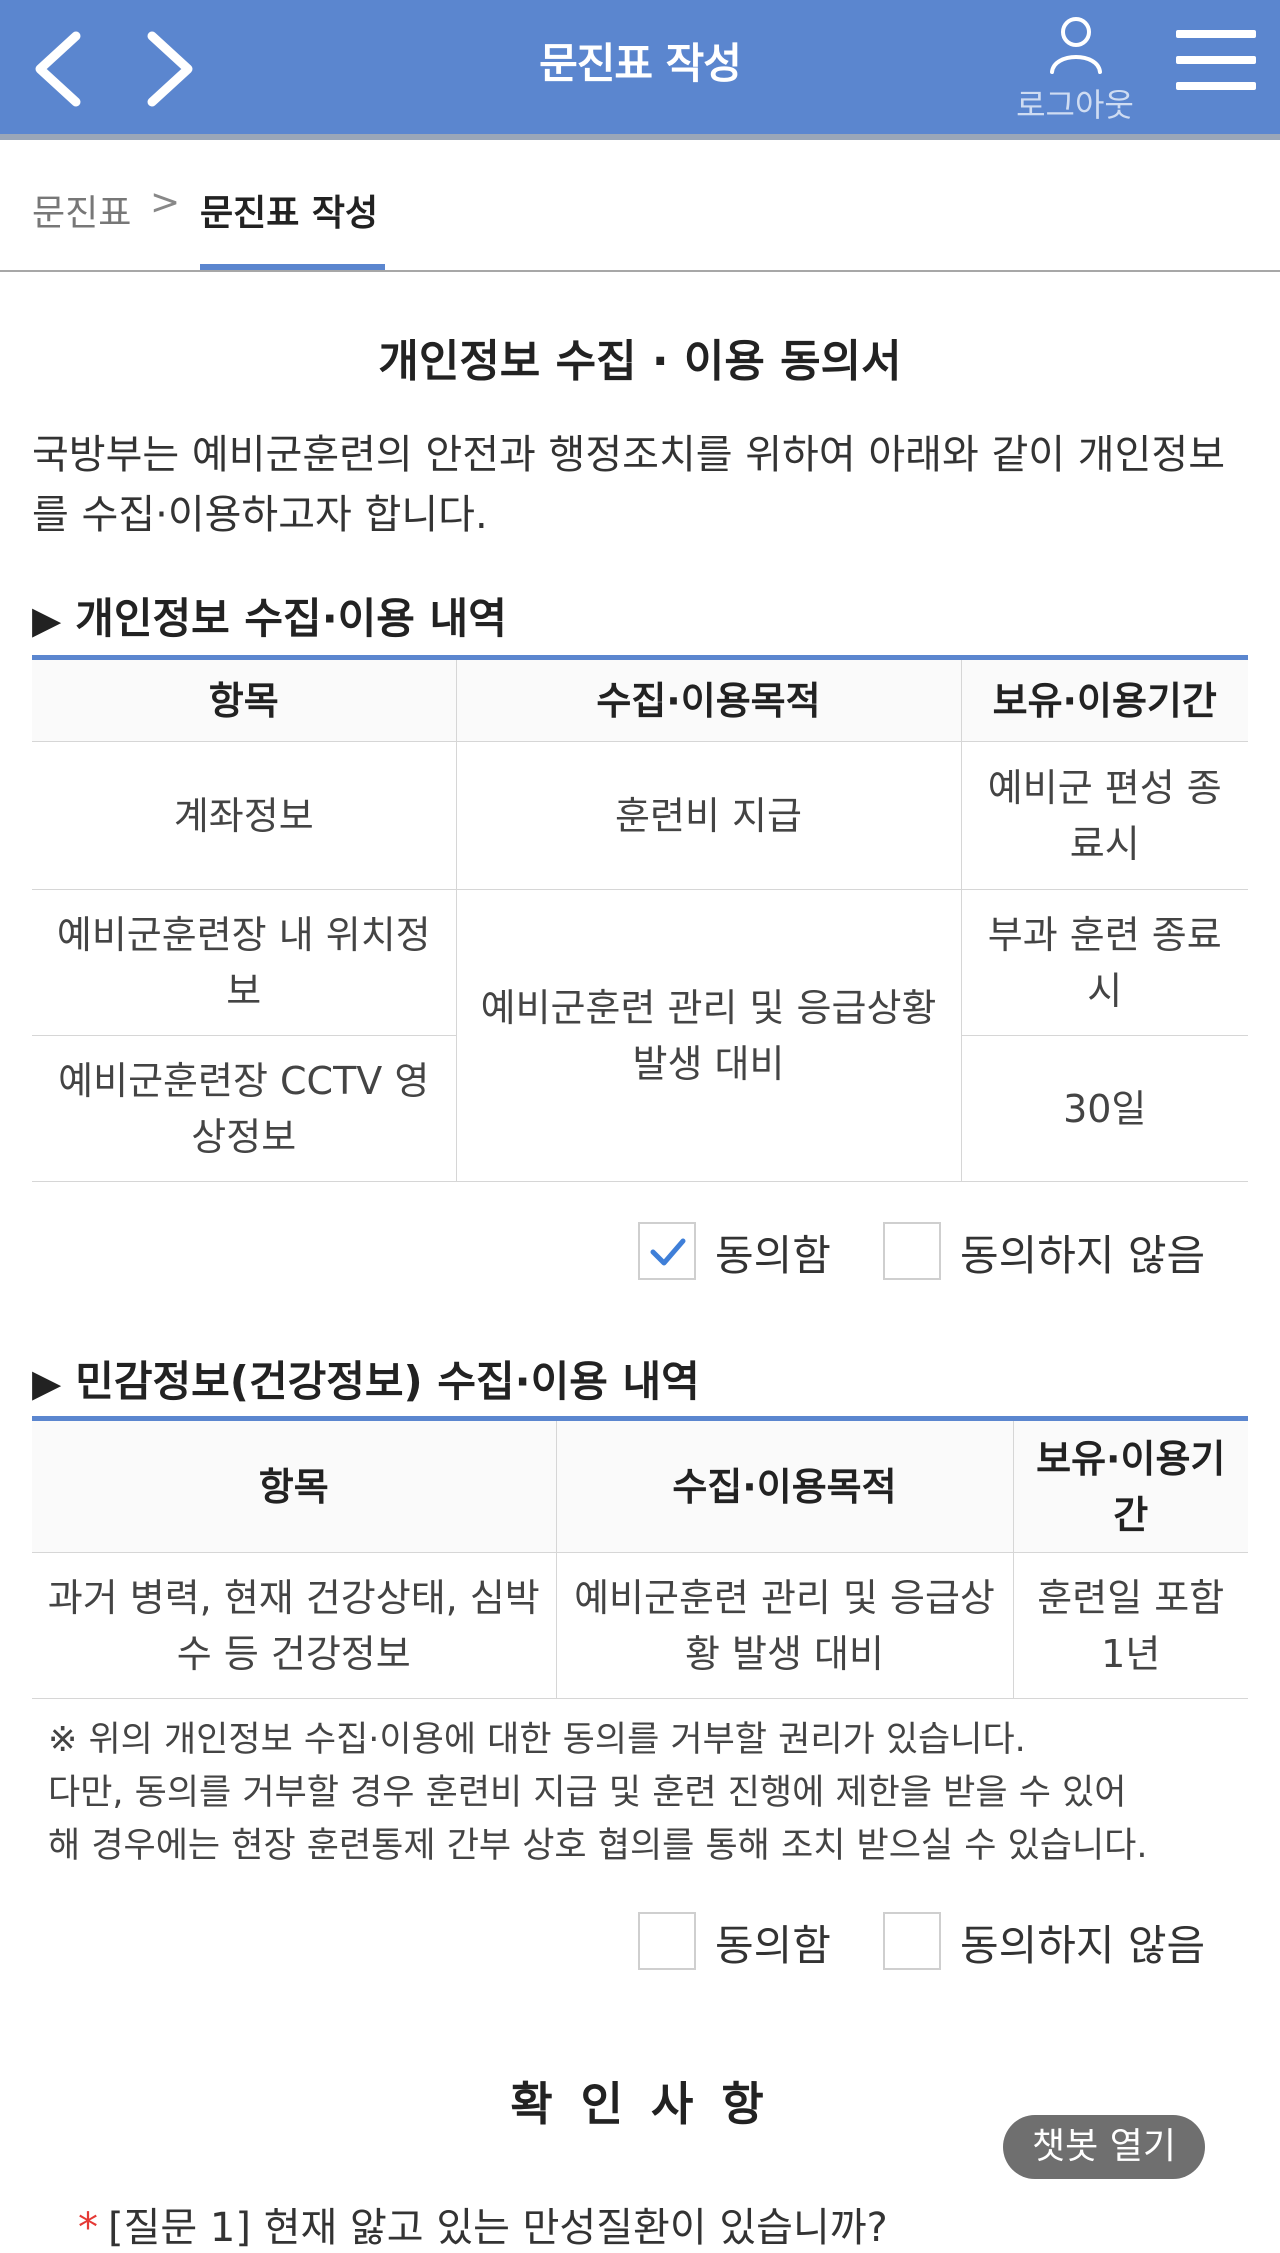  What do you see at coordinates (88, 2228) in the screenshot?
I see `required-mark: *` at bounding box center [88, 2228].